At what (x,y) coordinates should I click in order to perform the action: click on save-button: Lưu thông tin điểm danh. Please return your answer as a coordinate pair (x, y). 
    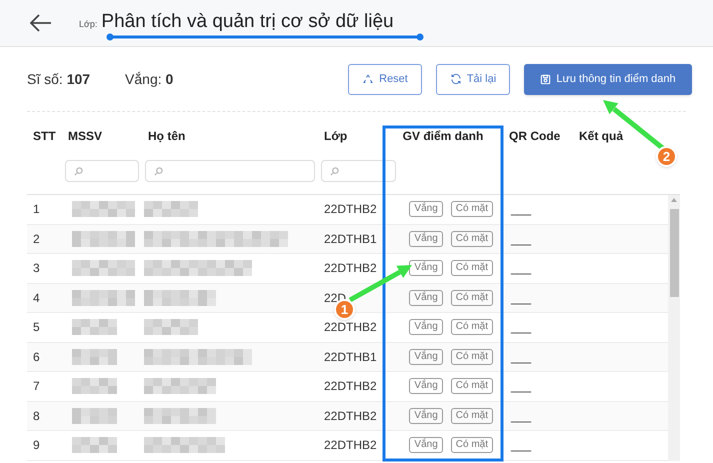
    Looking at the image, I should click on (608, 79).